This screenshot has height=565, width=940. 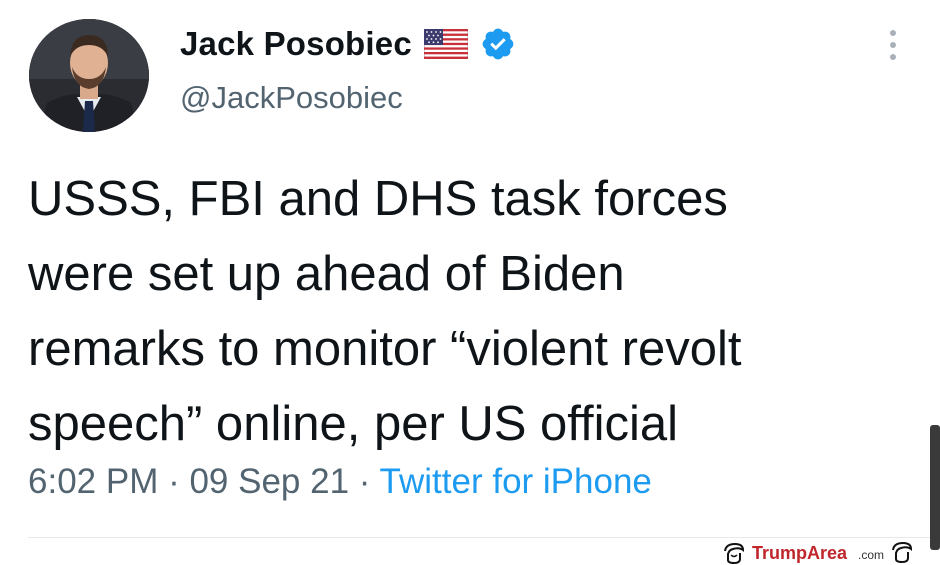 I want to click on tweet-text-line: remarks to monitor “violent revolt, so click(x=385, y=349).